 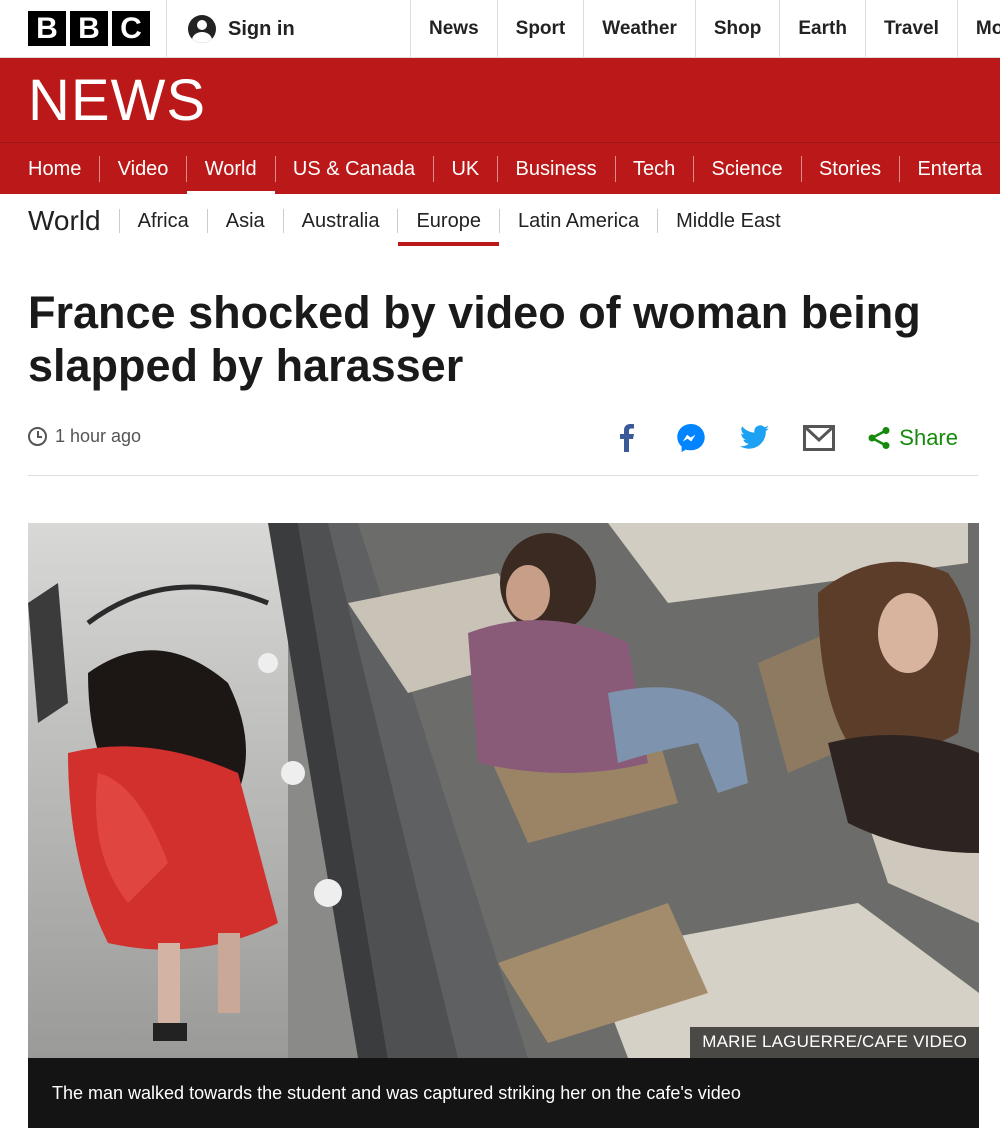 What do you see at coordinates (639, 29) in the screenshot?
I see `global-nav-weather: Weather` at bounding box center [639, 29].